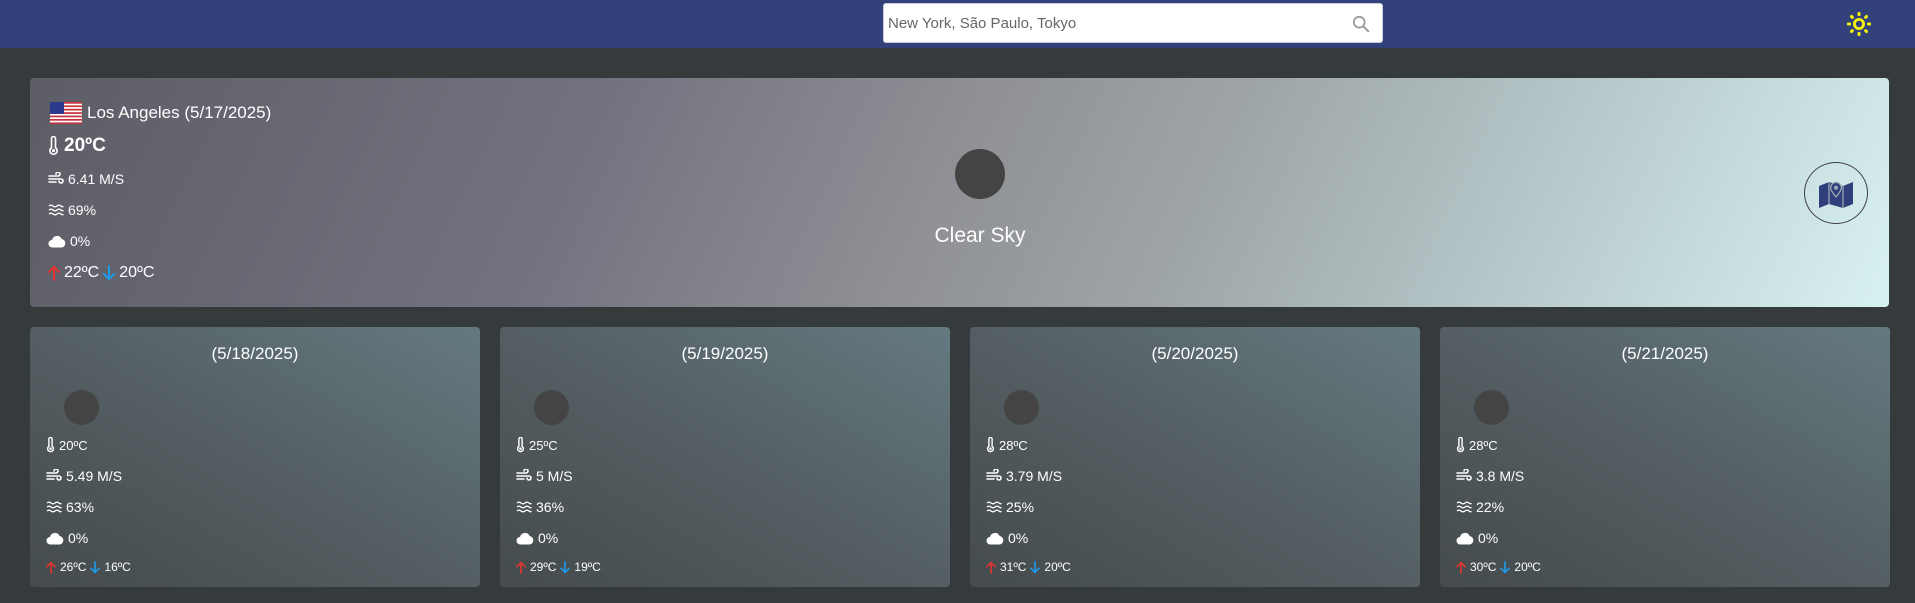  What do you see at coordinates (550, 507) in the screenshot?
I see `humidity-value: 36%` at bounding box center [550, 507].